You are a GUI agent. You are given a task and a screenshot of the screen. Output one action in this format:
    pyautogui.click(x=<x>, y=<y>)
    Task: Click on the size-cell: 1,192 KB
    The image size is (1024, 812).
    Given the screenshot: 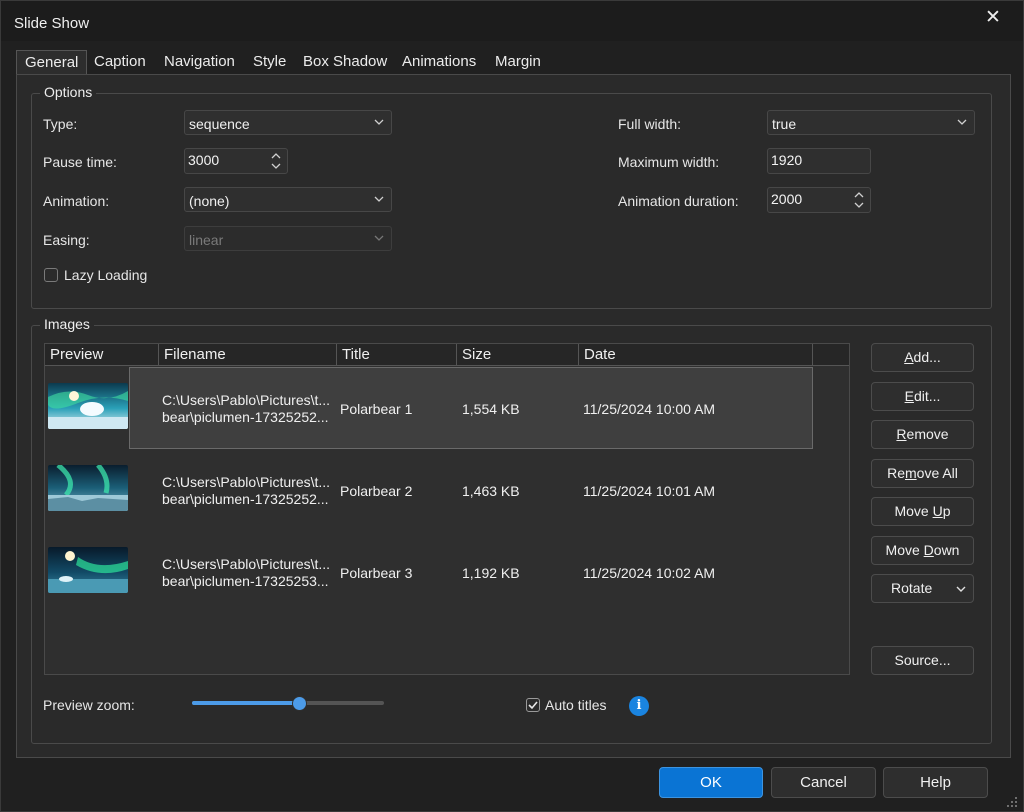 What is the action you would take?
    pyautogui.click(x=491, y=573)
    